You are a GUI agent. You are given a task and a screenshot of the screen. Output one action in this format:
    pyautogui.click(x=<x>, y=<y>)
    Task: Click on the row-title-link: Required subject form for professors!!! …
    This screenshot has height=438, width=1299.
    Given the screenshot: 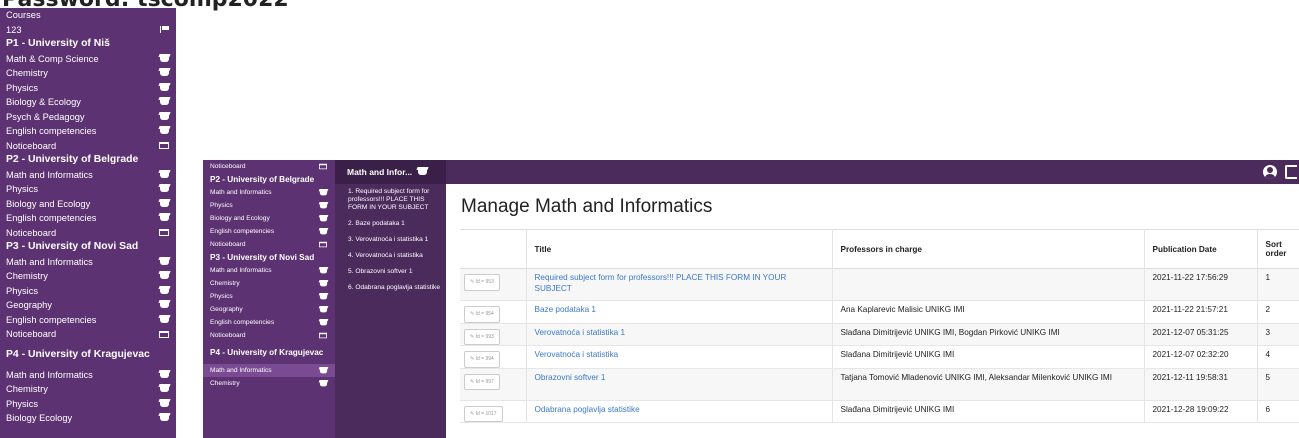 What is the action you would take?
    pyautogui.click(x=661, y=283)
    